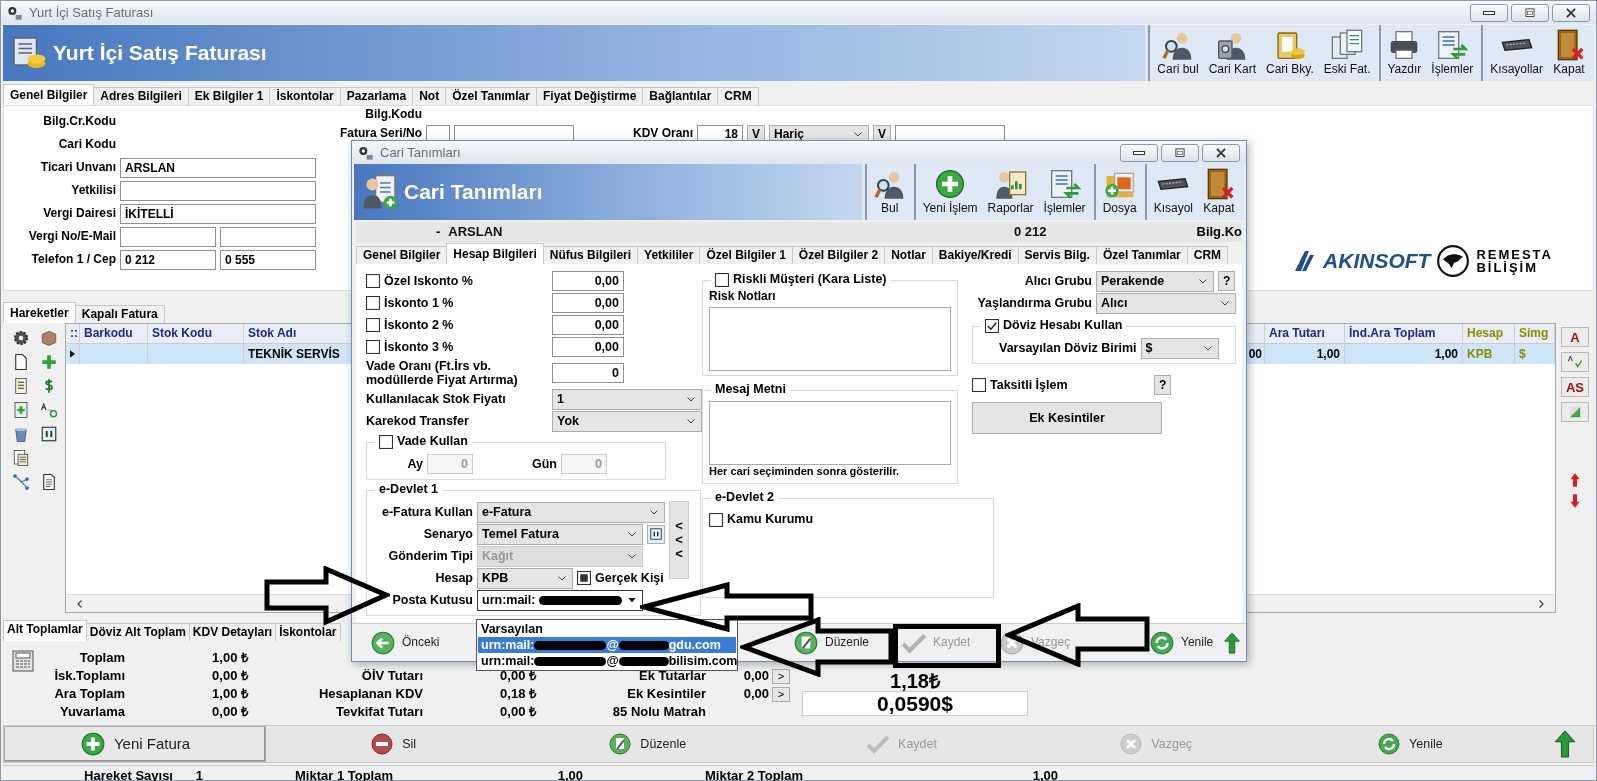 Image resolution: width=1597 pixels, height=781 pixels. I want to click on tab: Bakiye/Kredi, so click(975, 255).